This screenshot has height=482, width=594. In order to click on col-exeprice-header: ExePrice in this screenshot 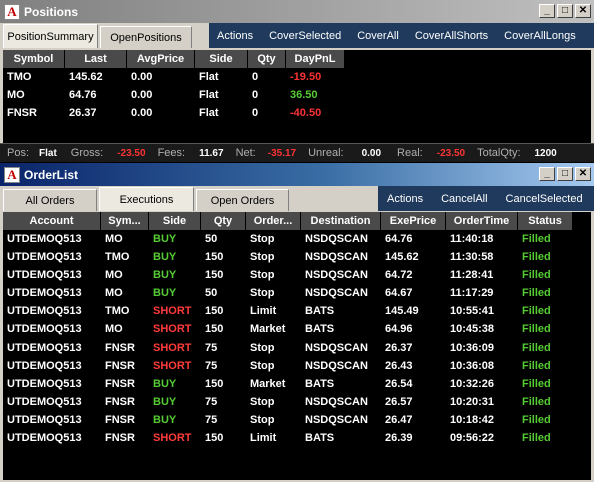, I will do `click(413, 221)`.